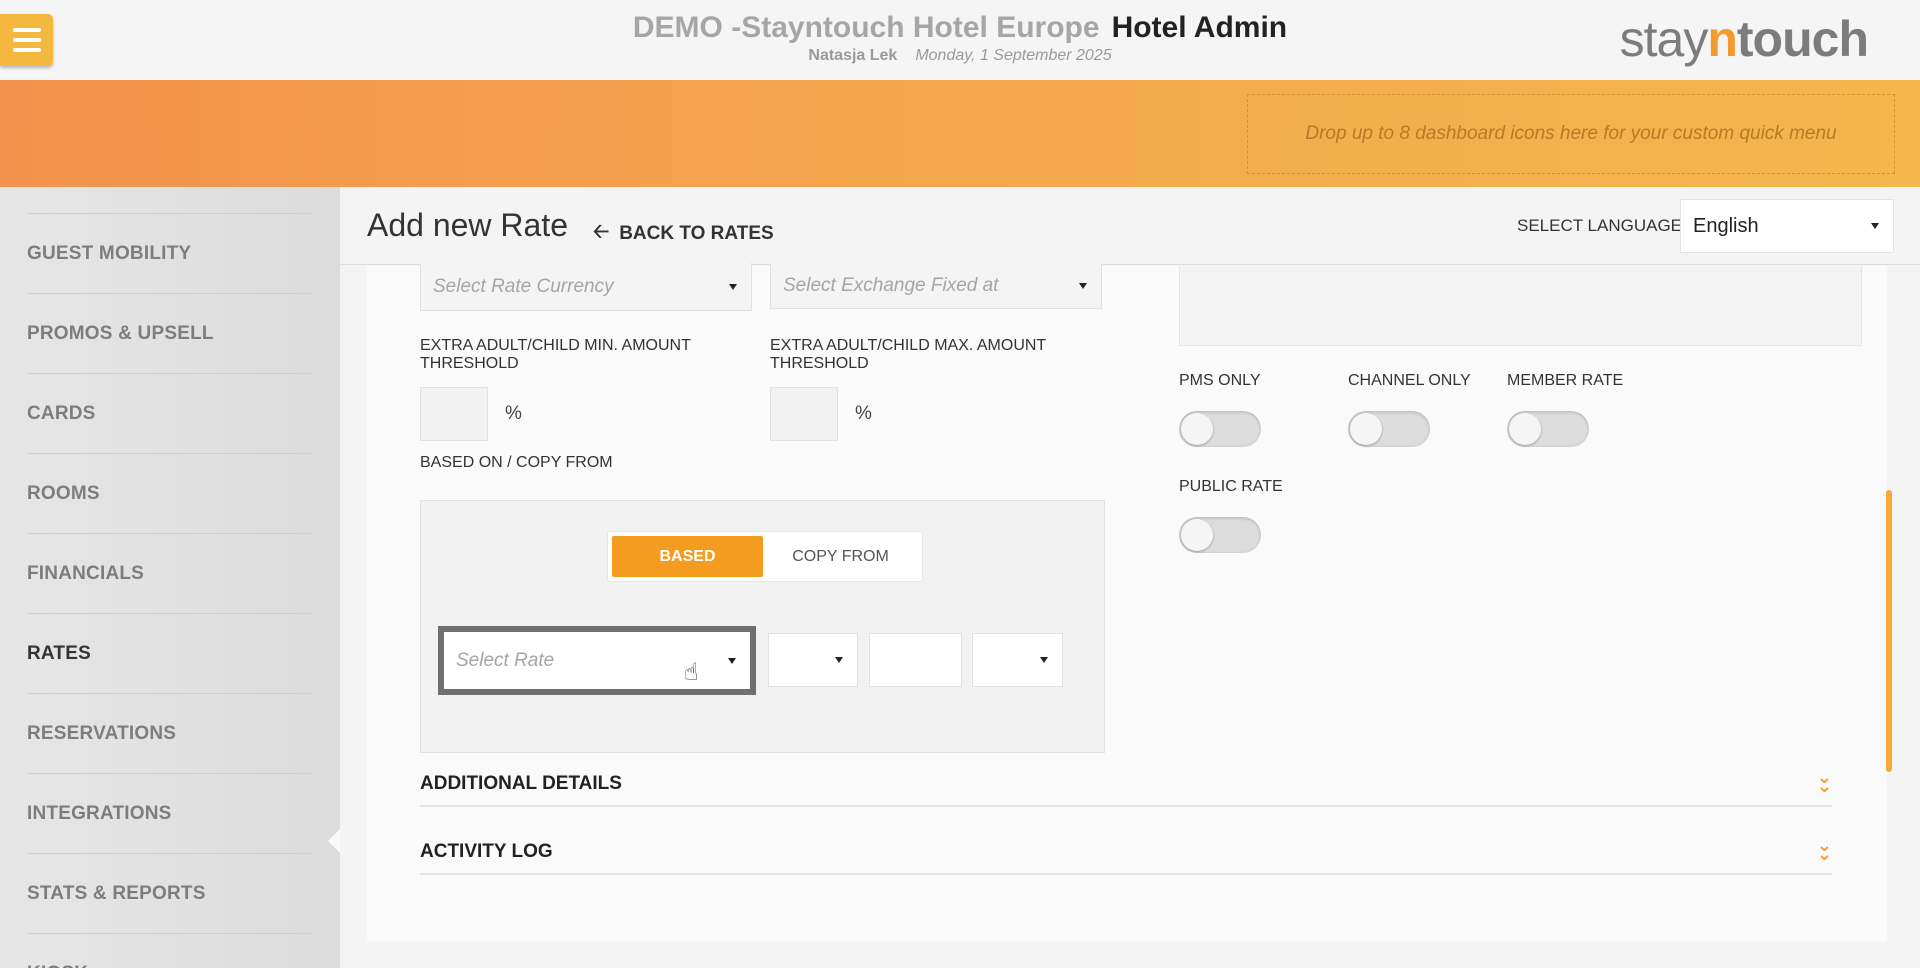 This screenshot has height=968, width=1920. What do you see at coordinates (762, 626) in the screenshot?
I see `based-on-panel: BASED COPY FROM Select Rate ☝` at bounding box center [762, 626].